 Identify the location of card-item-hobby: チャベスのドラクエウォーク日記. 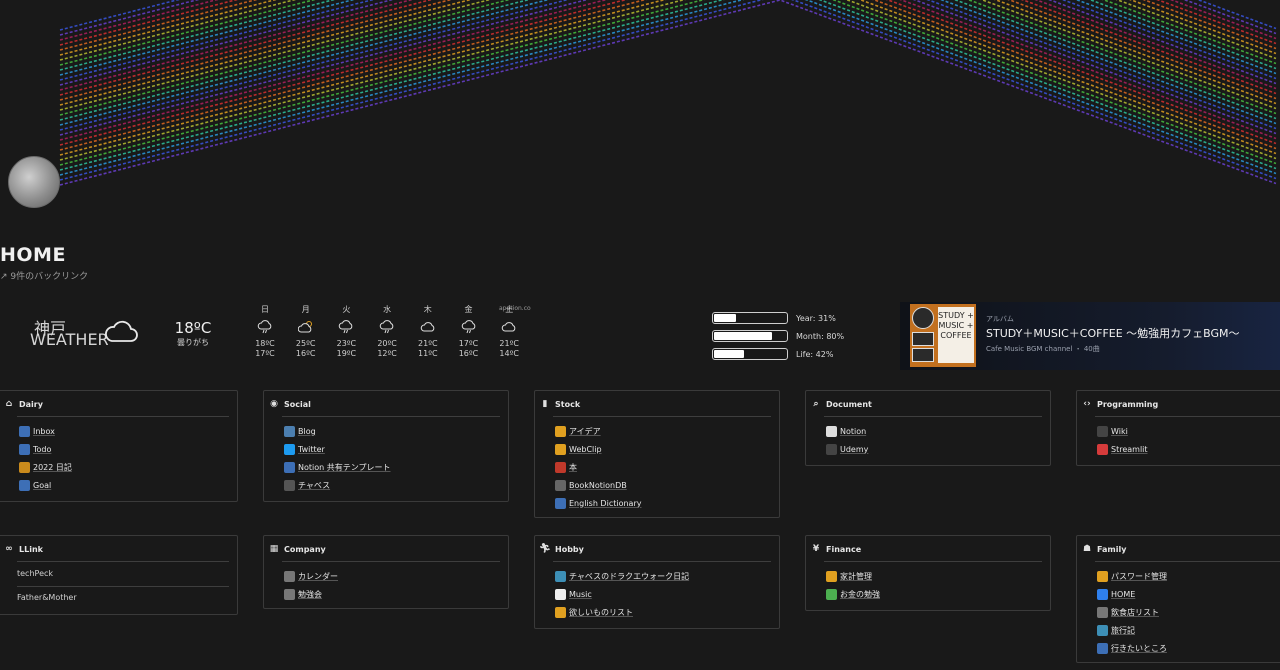
(622, 576).